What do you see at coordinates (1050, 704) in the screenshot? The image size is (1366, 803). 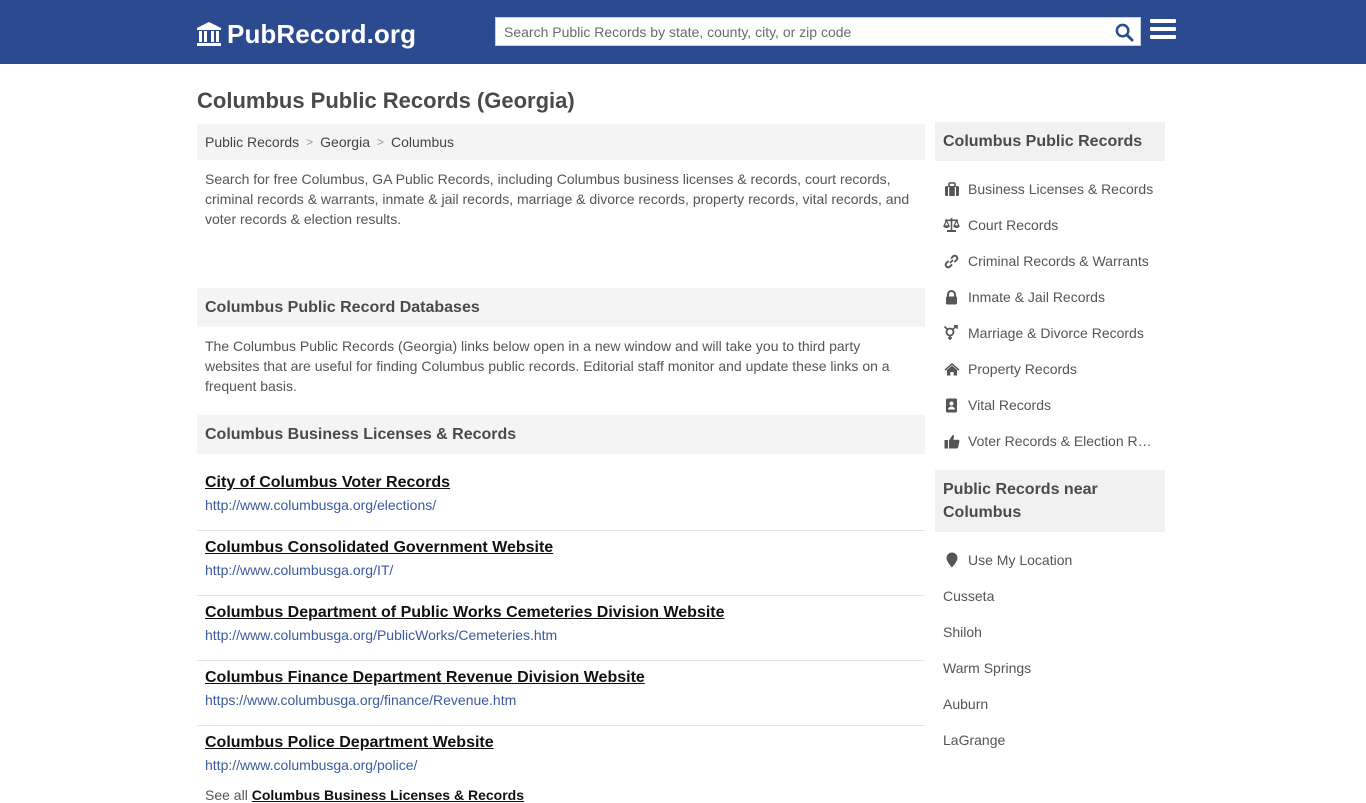 I see `nearby-city-link: Auburn` at bounding box center [1050, 704].